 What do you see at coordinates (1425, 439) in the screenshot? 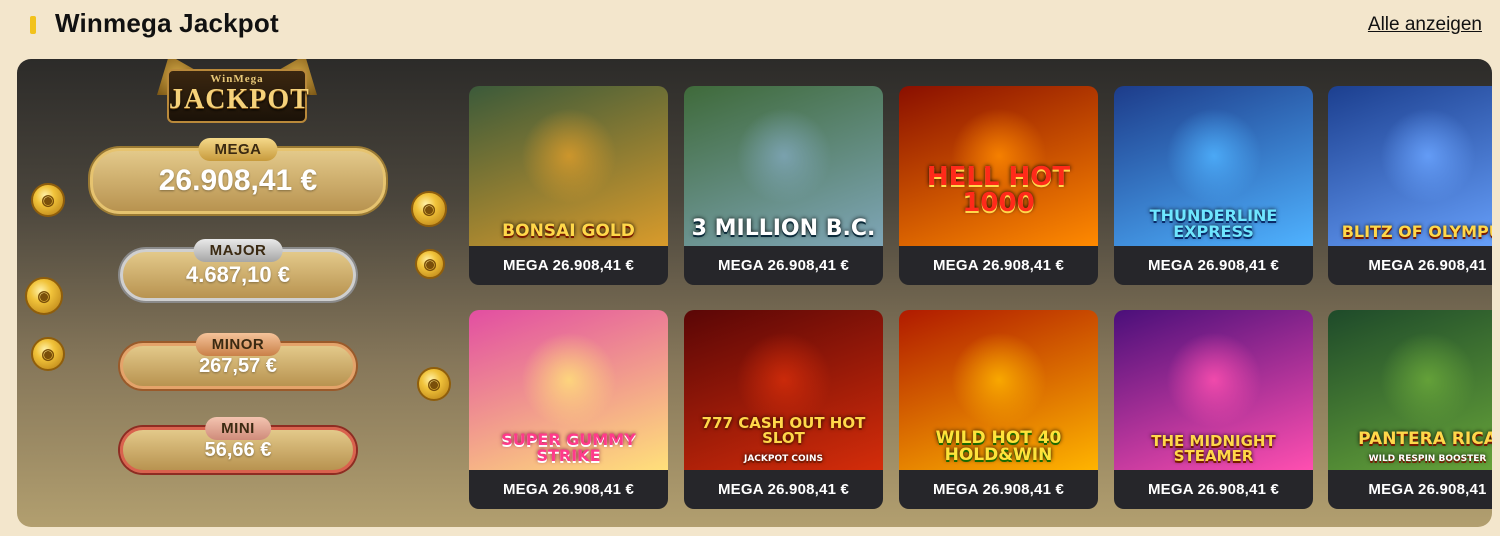
I see `game-title: PANTERA RICA` at bounding box center [1425, 439].